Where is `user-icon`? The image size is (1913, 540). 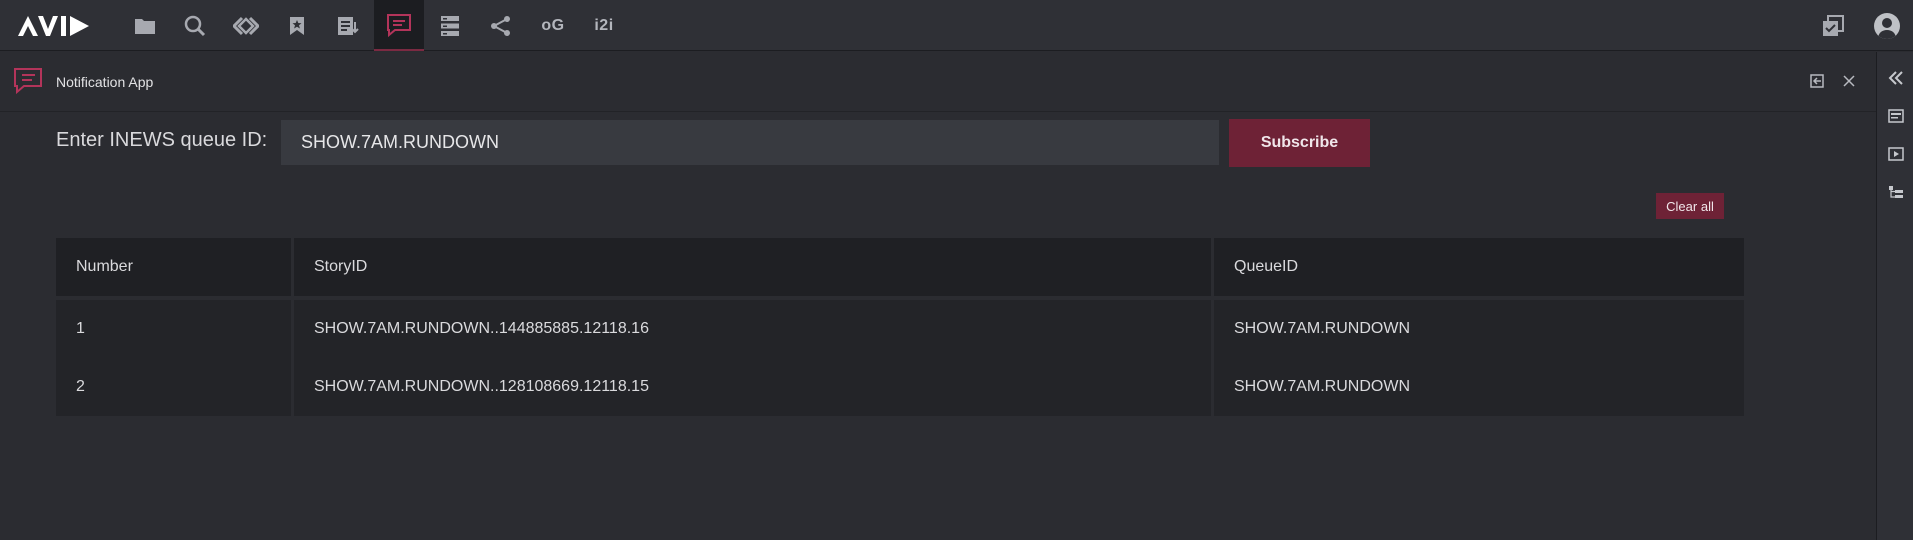 user-icon is located at coordinates (1887, 28).